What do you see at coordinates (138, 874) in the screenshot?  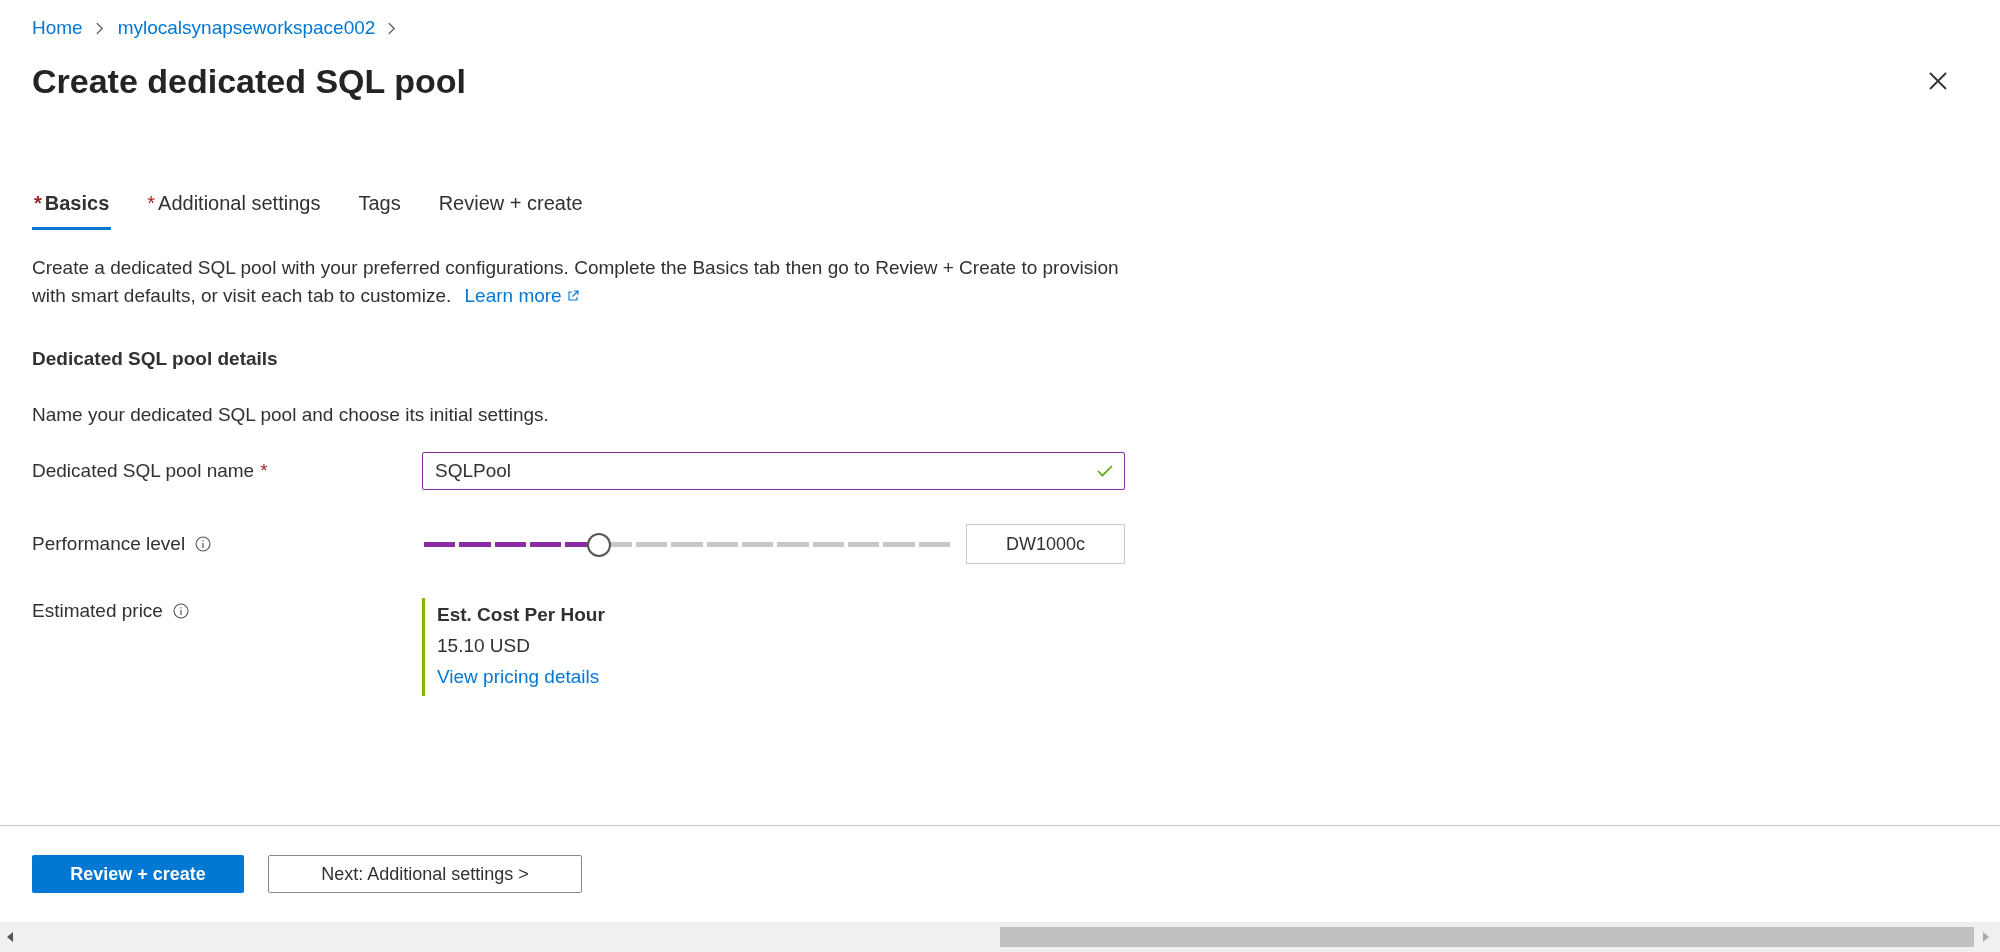 I see `review-create-button: Review + create` at bounding box center [138, 874].